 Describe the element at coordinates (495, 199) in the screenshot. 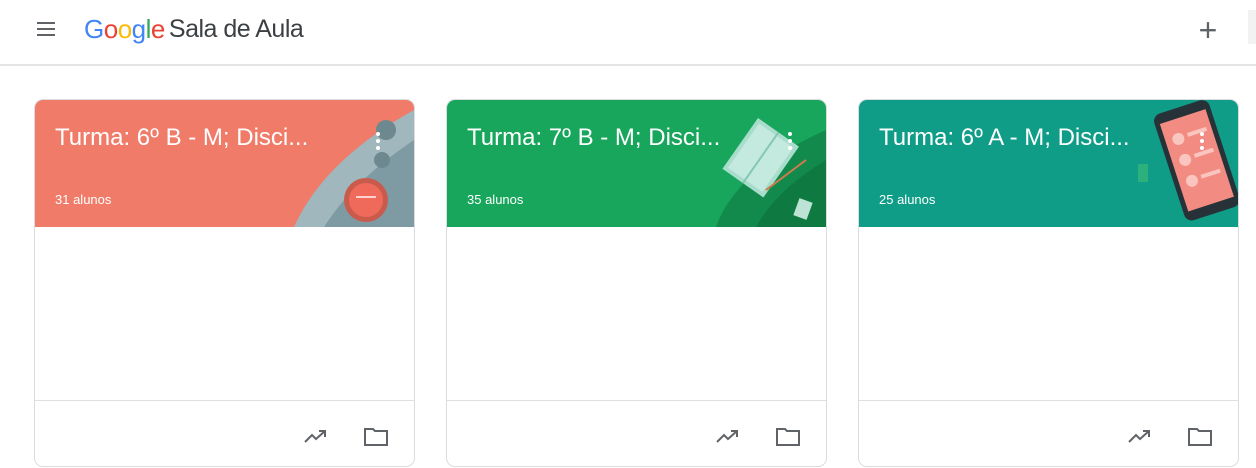

I see `student-count: 35 alunos` at that location.